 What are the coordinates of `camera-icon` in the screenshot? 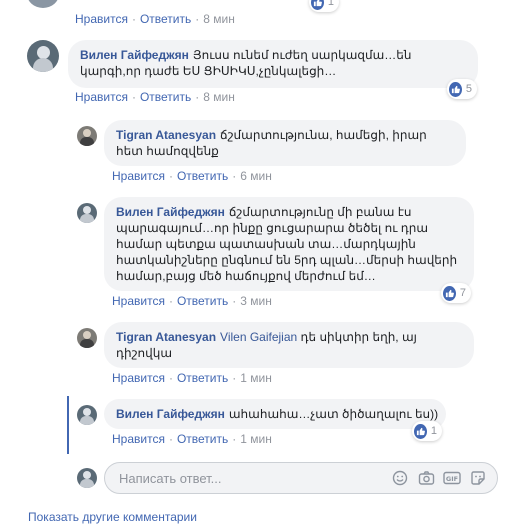 It's located at (426, 478).